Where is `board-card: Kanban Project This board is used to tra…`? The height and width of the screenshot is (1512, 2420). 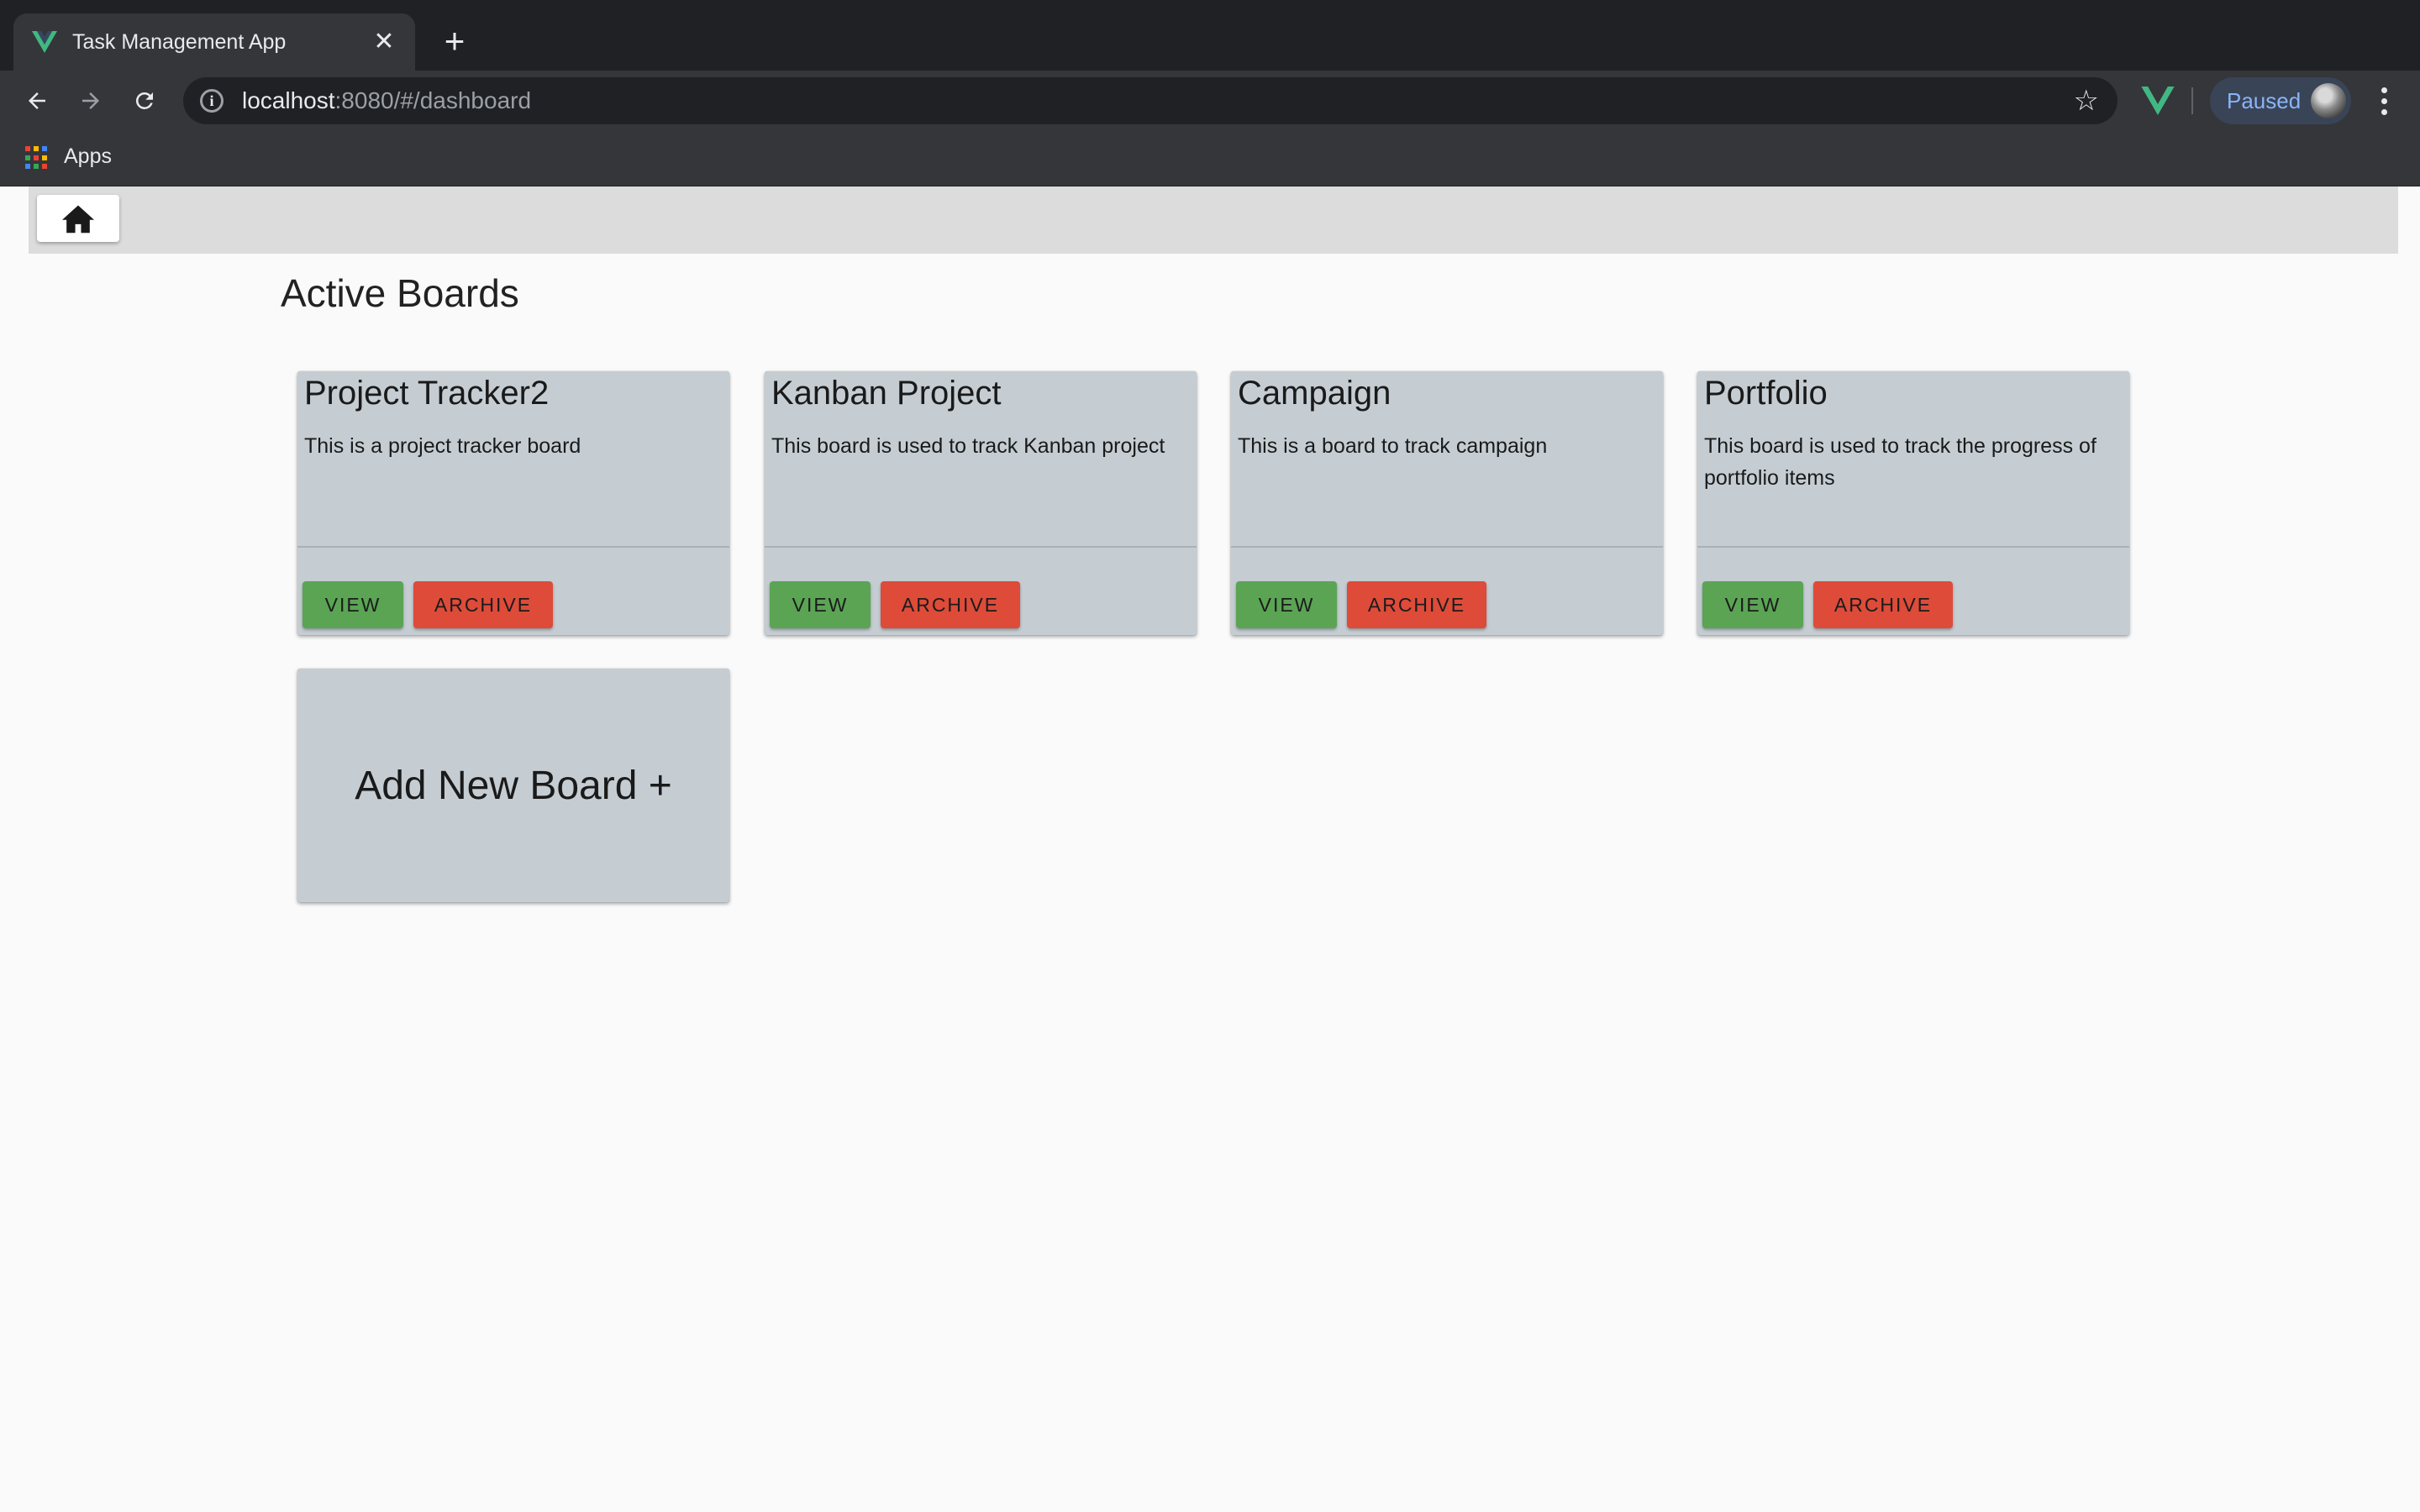 board-card: Kanban Project This board is used to tra… is located at coordinates (981, 503).